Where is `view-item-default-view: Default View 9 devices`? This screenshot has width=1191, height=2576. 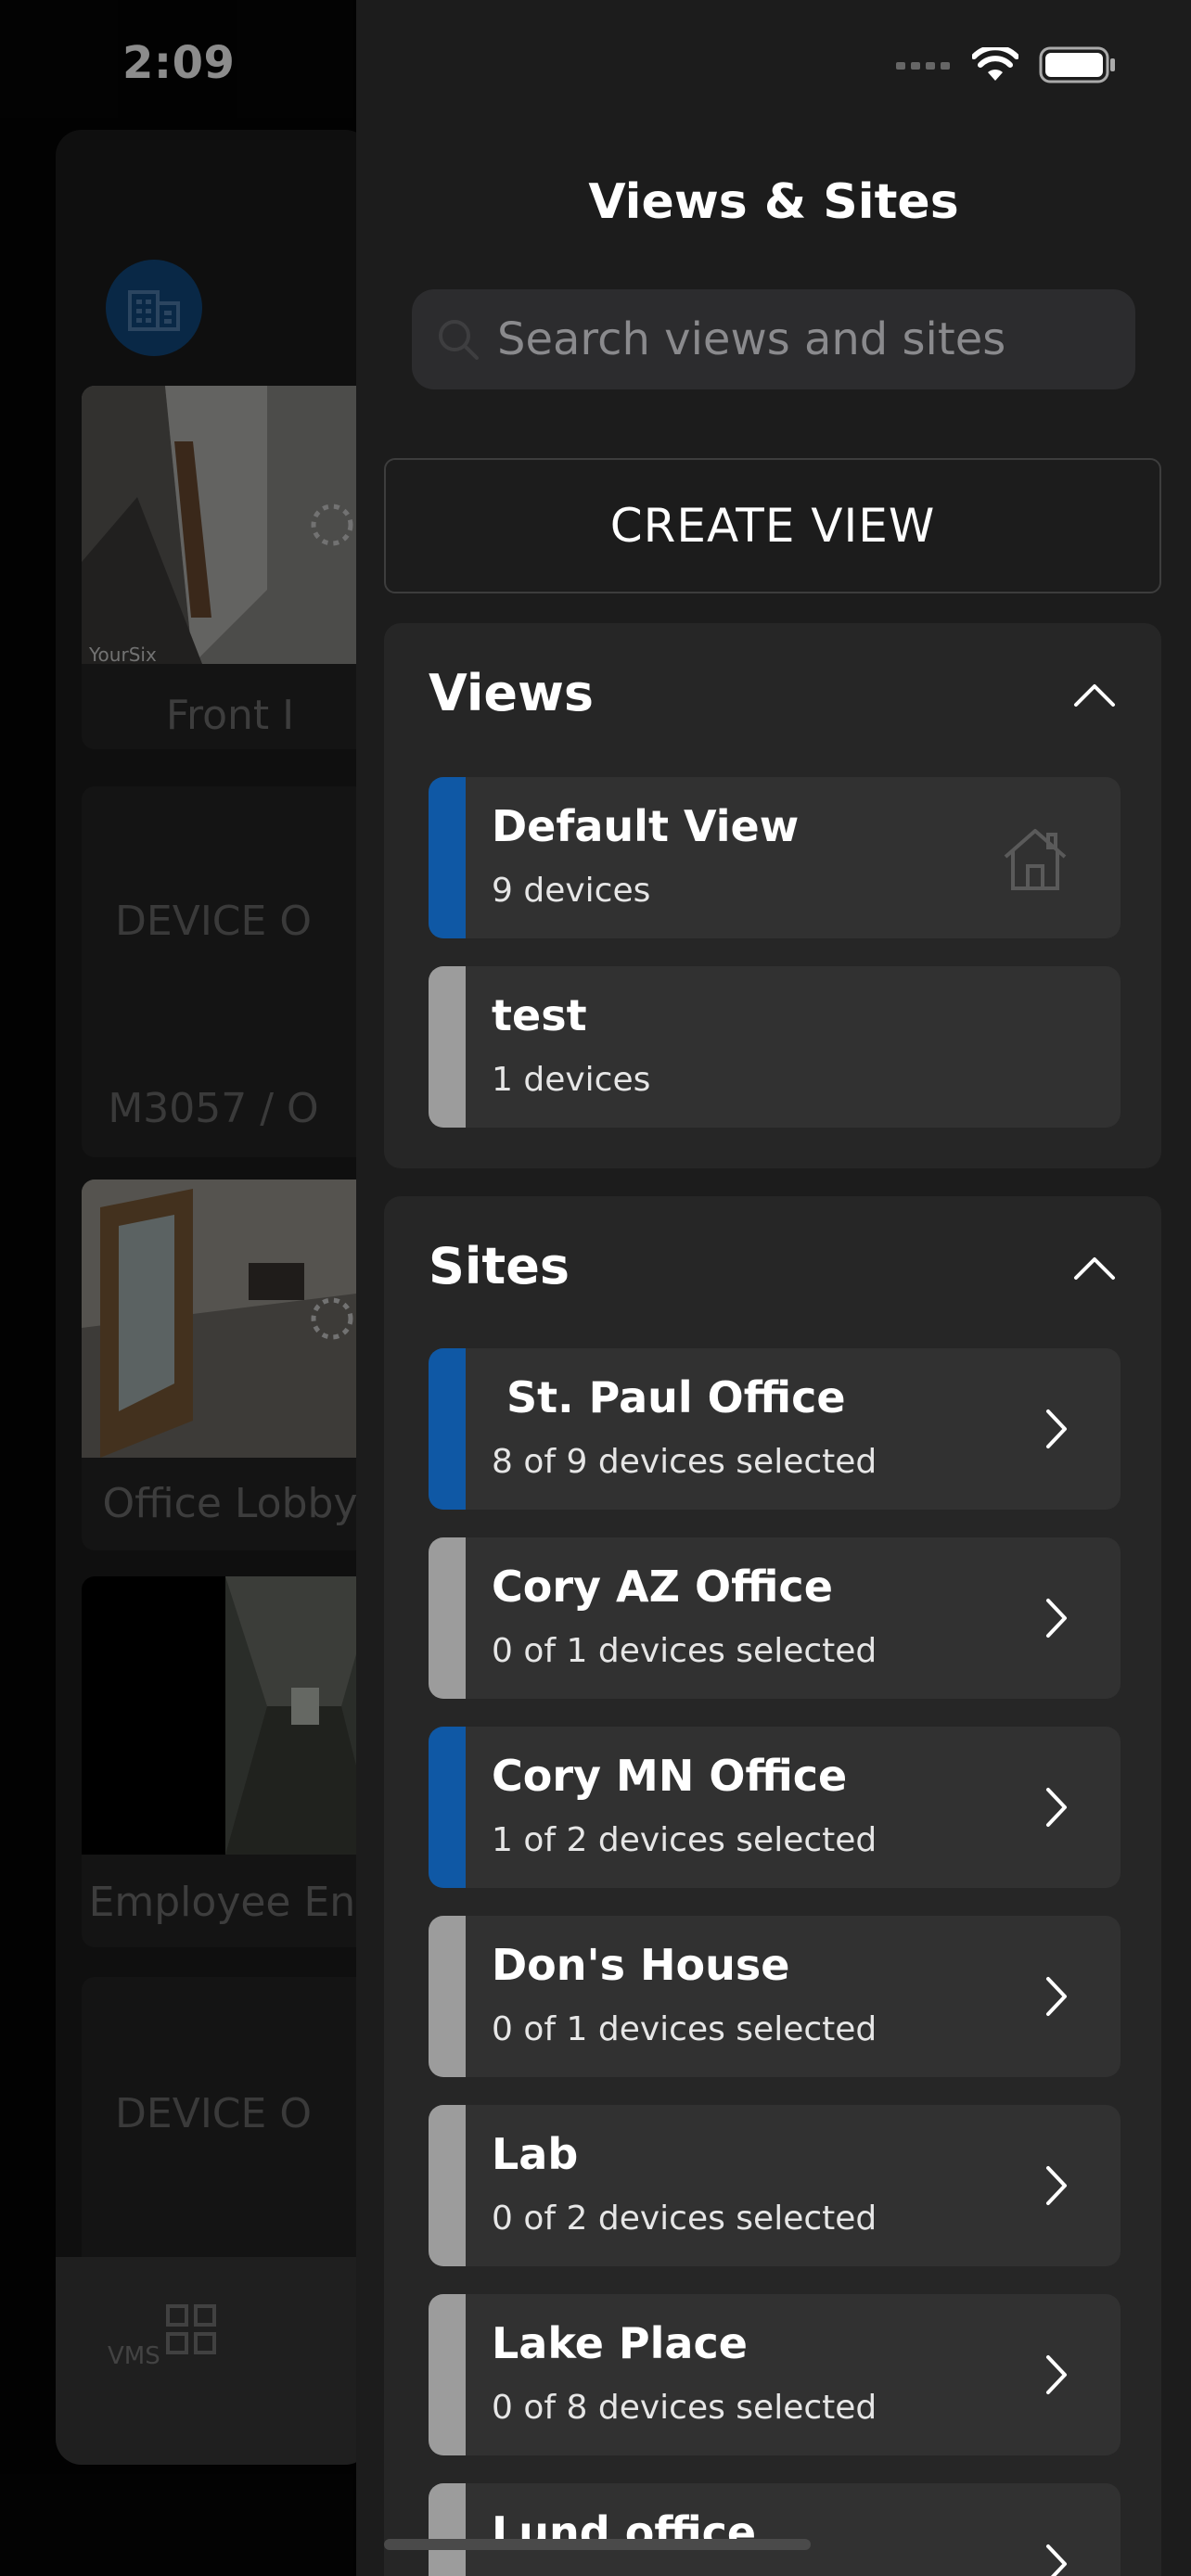
view-item-default-view: Default View 9 devices is located at coordinates (775, 857).